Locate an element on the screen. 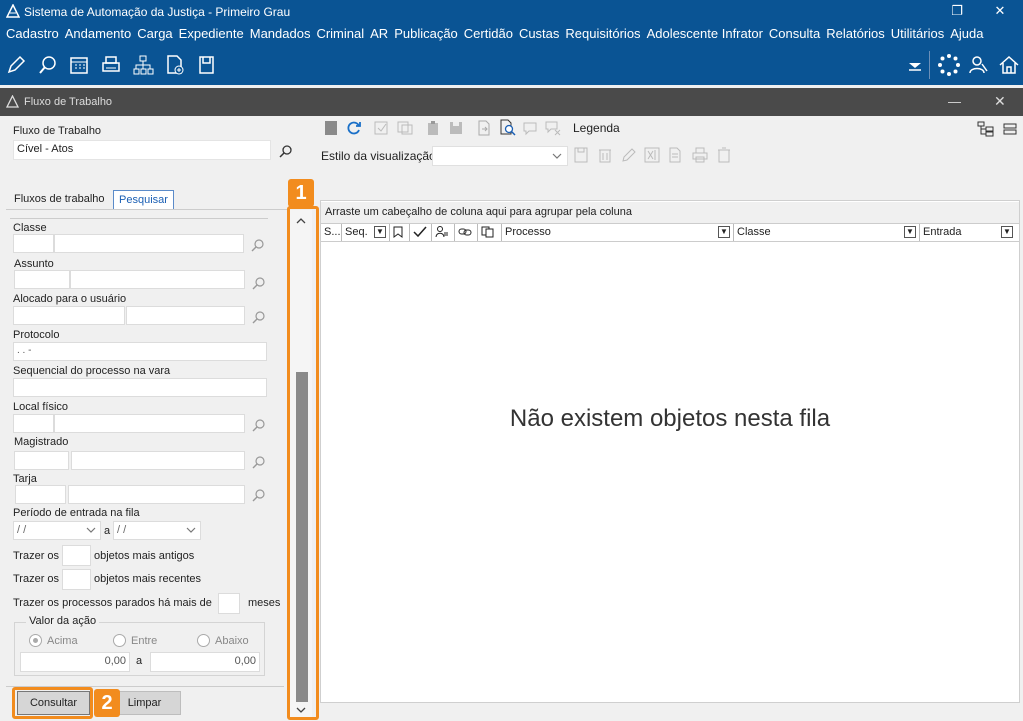  refresh-icon is located at coordinates (354, 128).